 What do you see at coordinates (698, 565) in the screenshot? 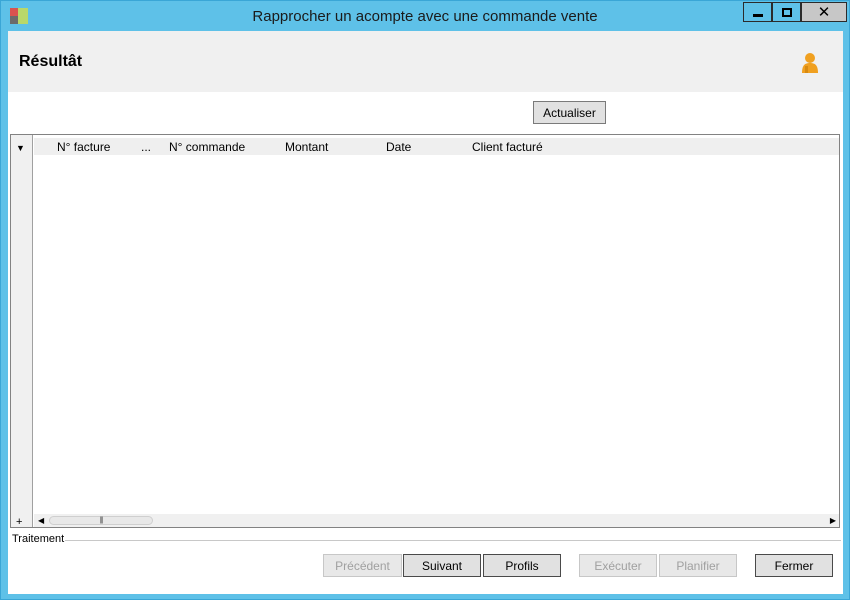
I see `schedule-button: Planifier` at bounding box center [698, 565].